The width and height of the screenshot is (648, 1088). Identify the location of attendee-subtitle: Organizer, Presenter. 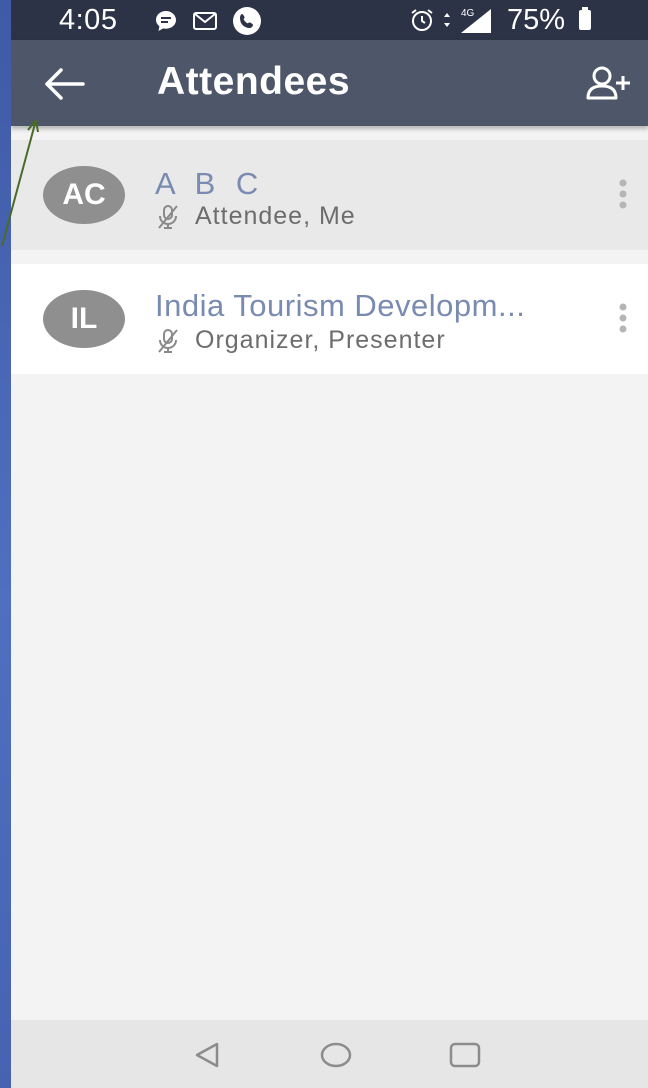
(301, 342).